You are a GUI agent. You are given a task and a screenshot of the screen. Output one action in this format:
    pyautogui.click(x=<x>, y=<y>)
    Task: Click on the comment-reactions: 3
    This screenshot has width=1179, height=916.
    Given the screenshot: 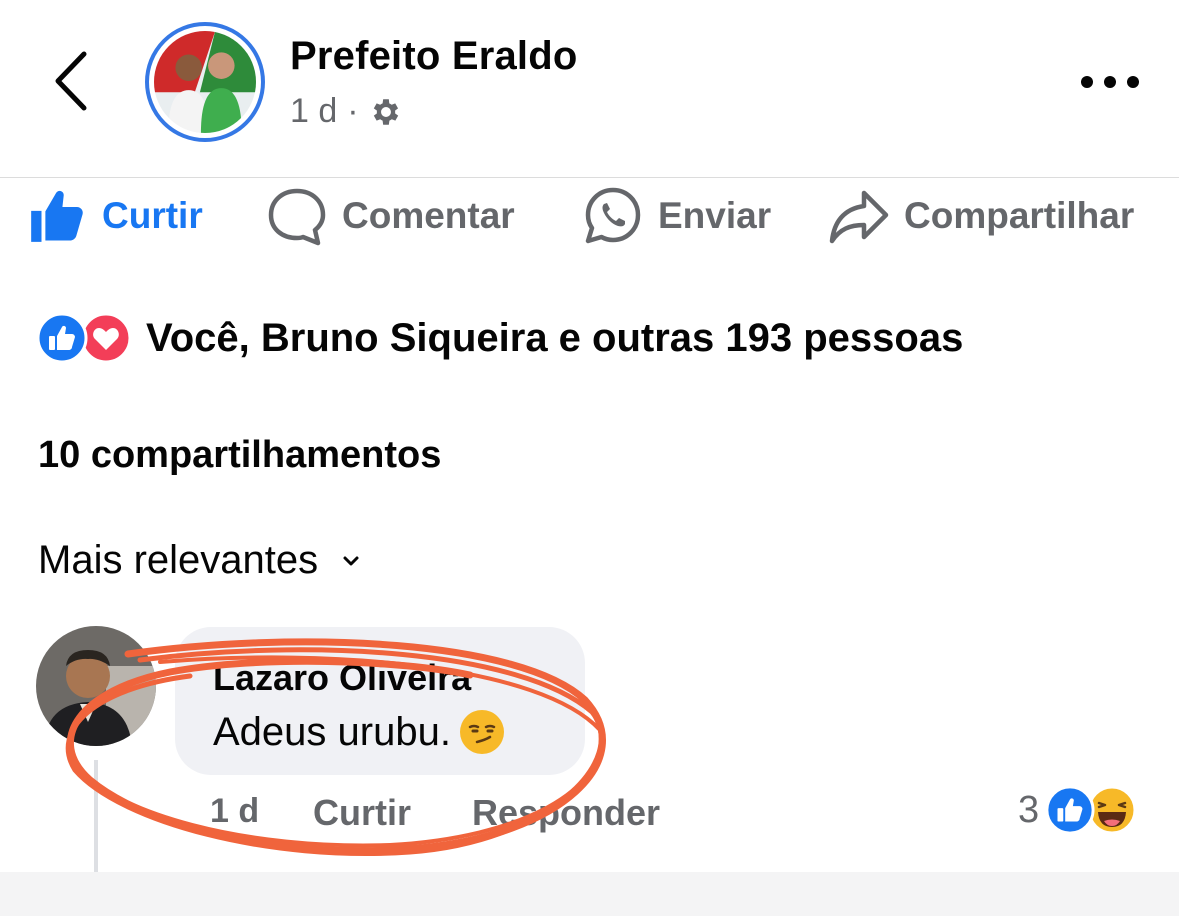 What is the action you would take?
    pyautogui.click(x=1077, y=810)
    